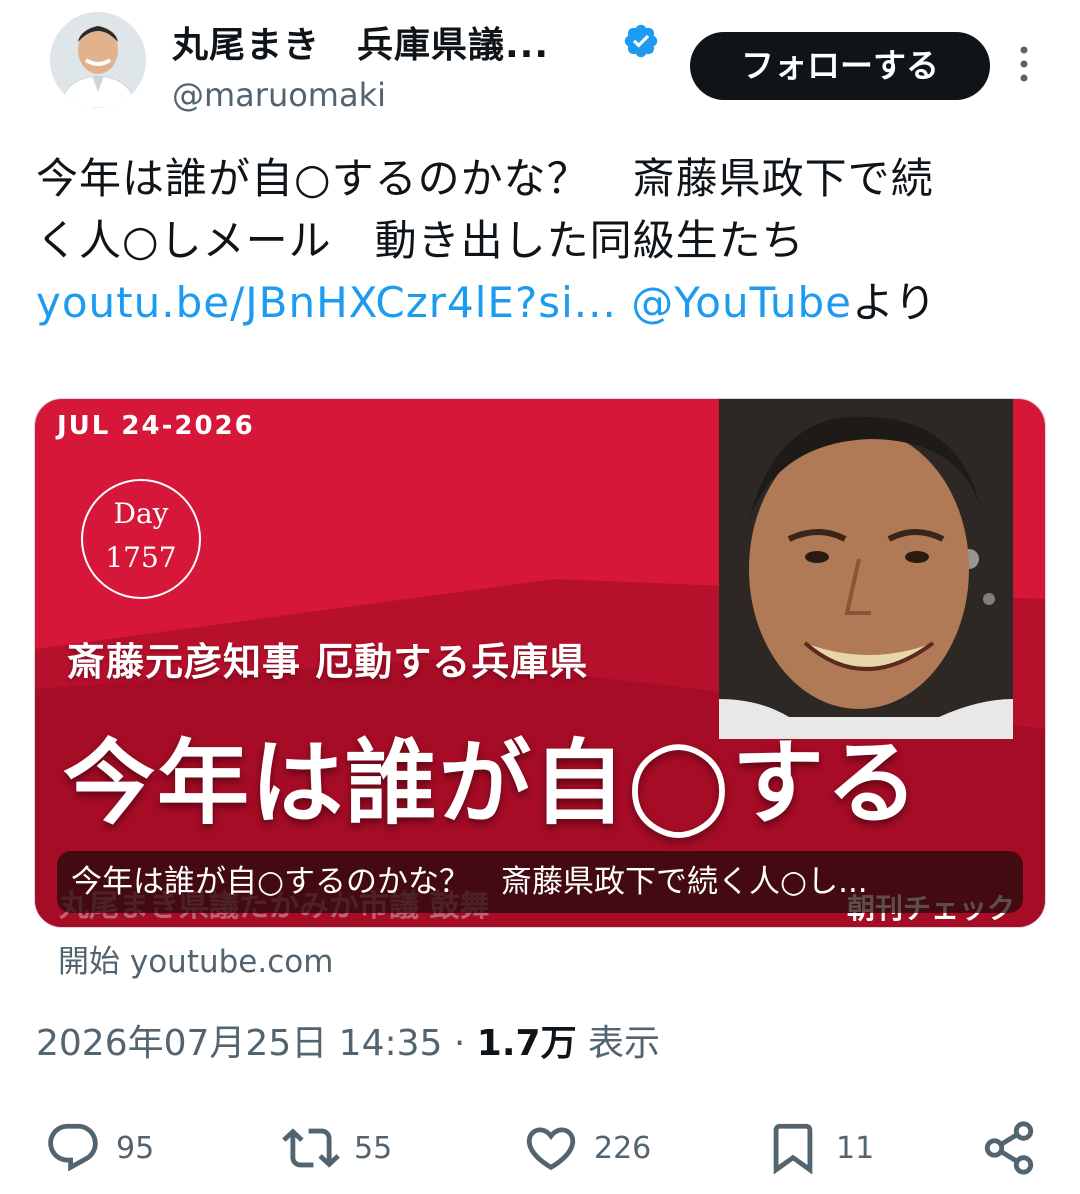 This screenshot has width=1080, height=1194. What do you see at coordinates (98, 60) in the screenshot?
I see `avatar` at bounding box center [98, 60].